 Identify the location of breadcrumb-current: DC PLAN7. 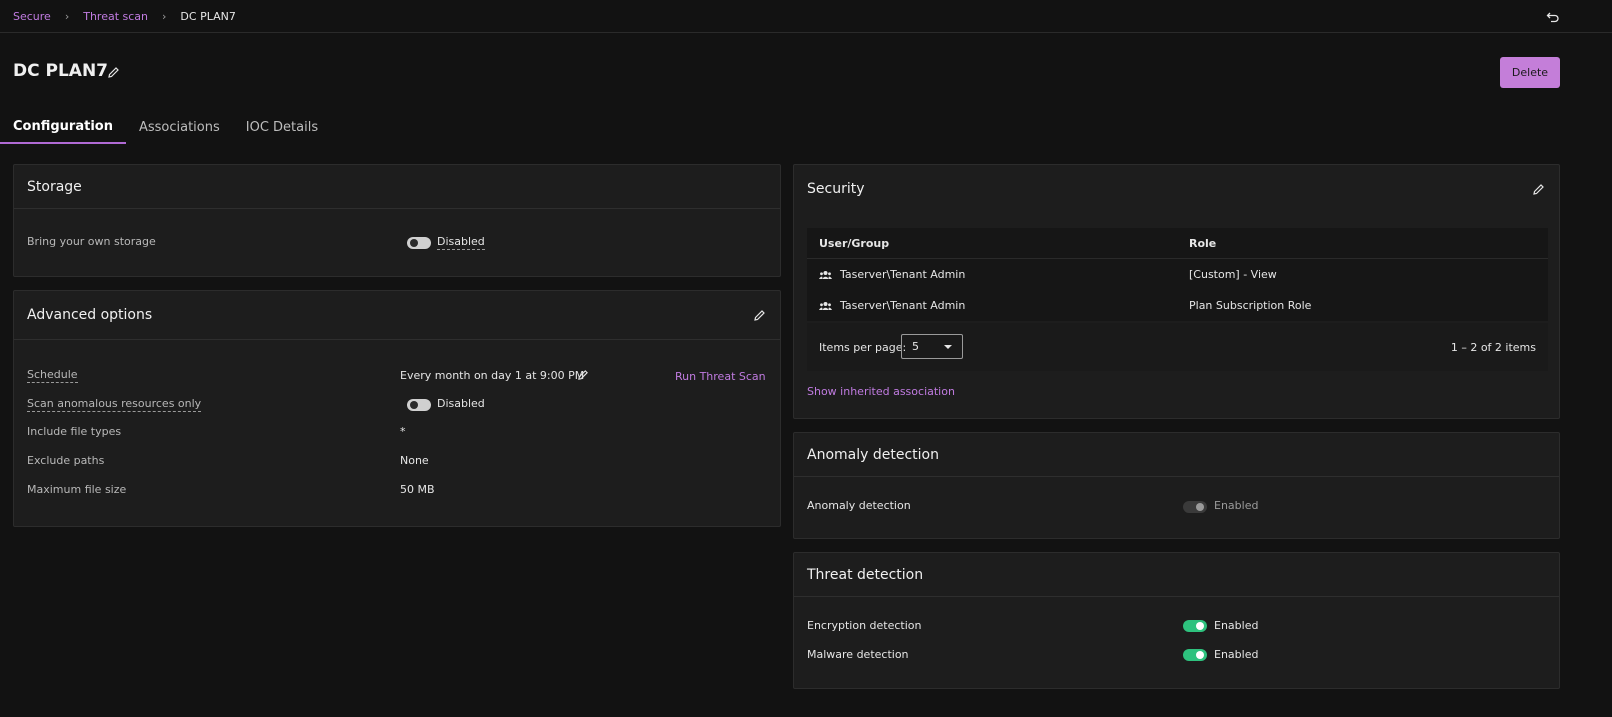
(208, 16).